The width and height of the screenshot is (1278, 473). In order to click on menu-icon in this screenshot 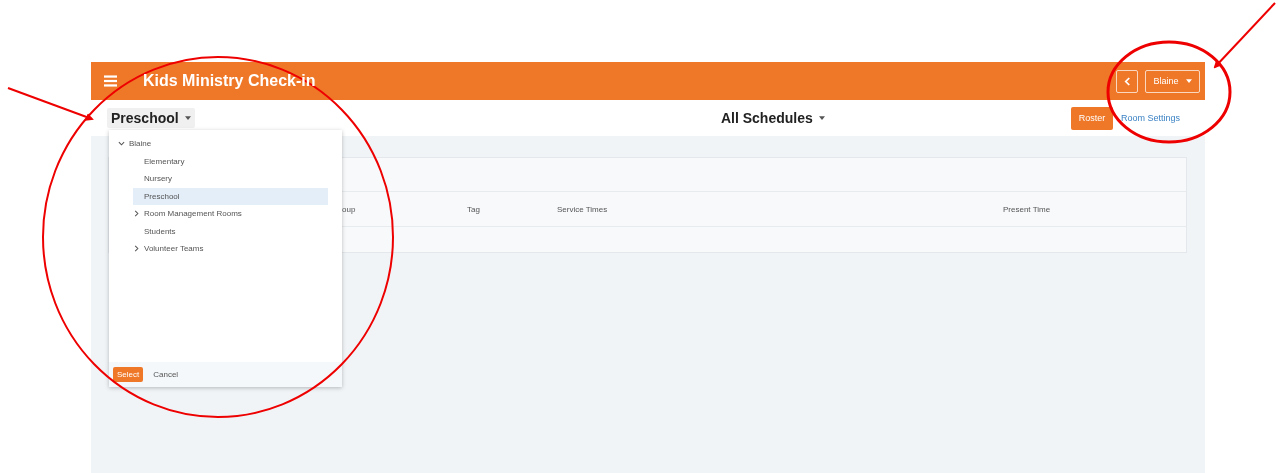, I will do `click(110, 81)`.